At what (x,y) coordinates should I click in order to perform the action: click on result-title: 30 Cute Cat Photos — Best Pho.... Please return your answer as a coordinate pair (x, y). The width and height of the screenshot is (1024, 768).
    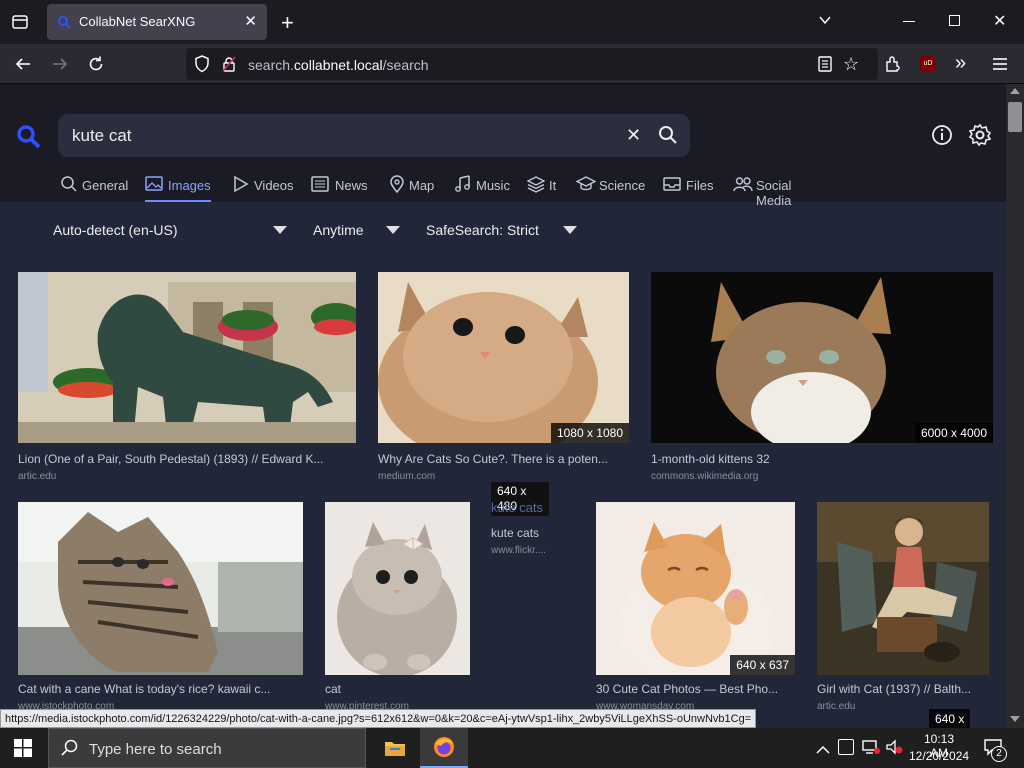
    Looking at the image, I should click on (697, 689).